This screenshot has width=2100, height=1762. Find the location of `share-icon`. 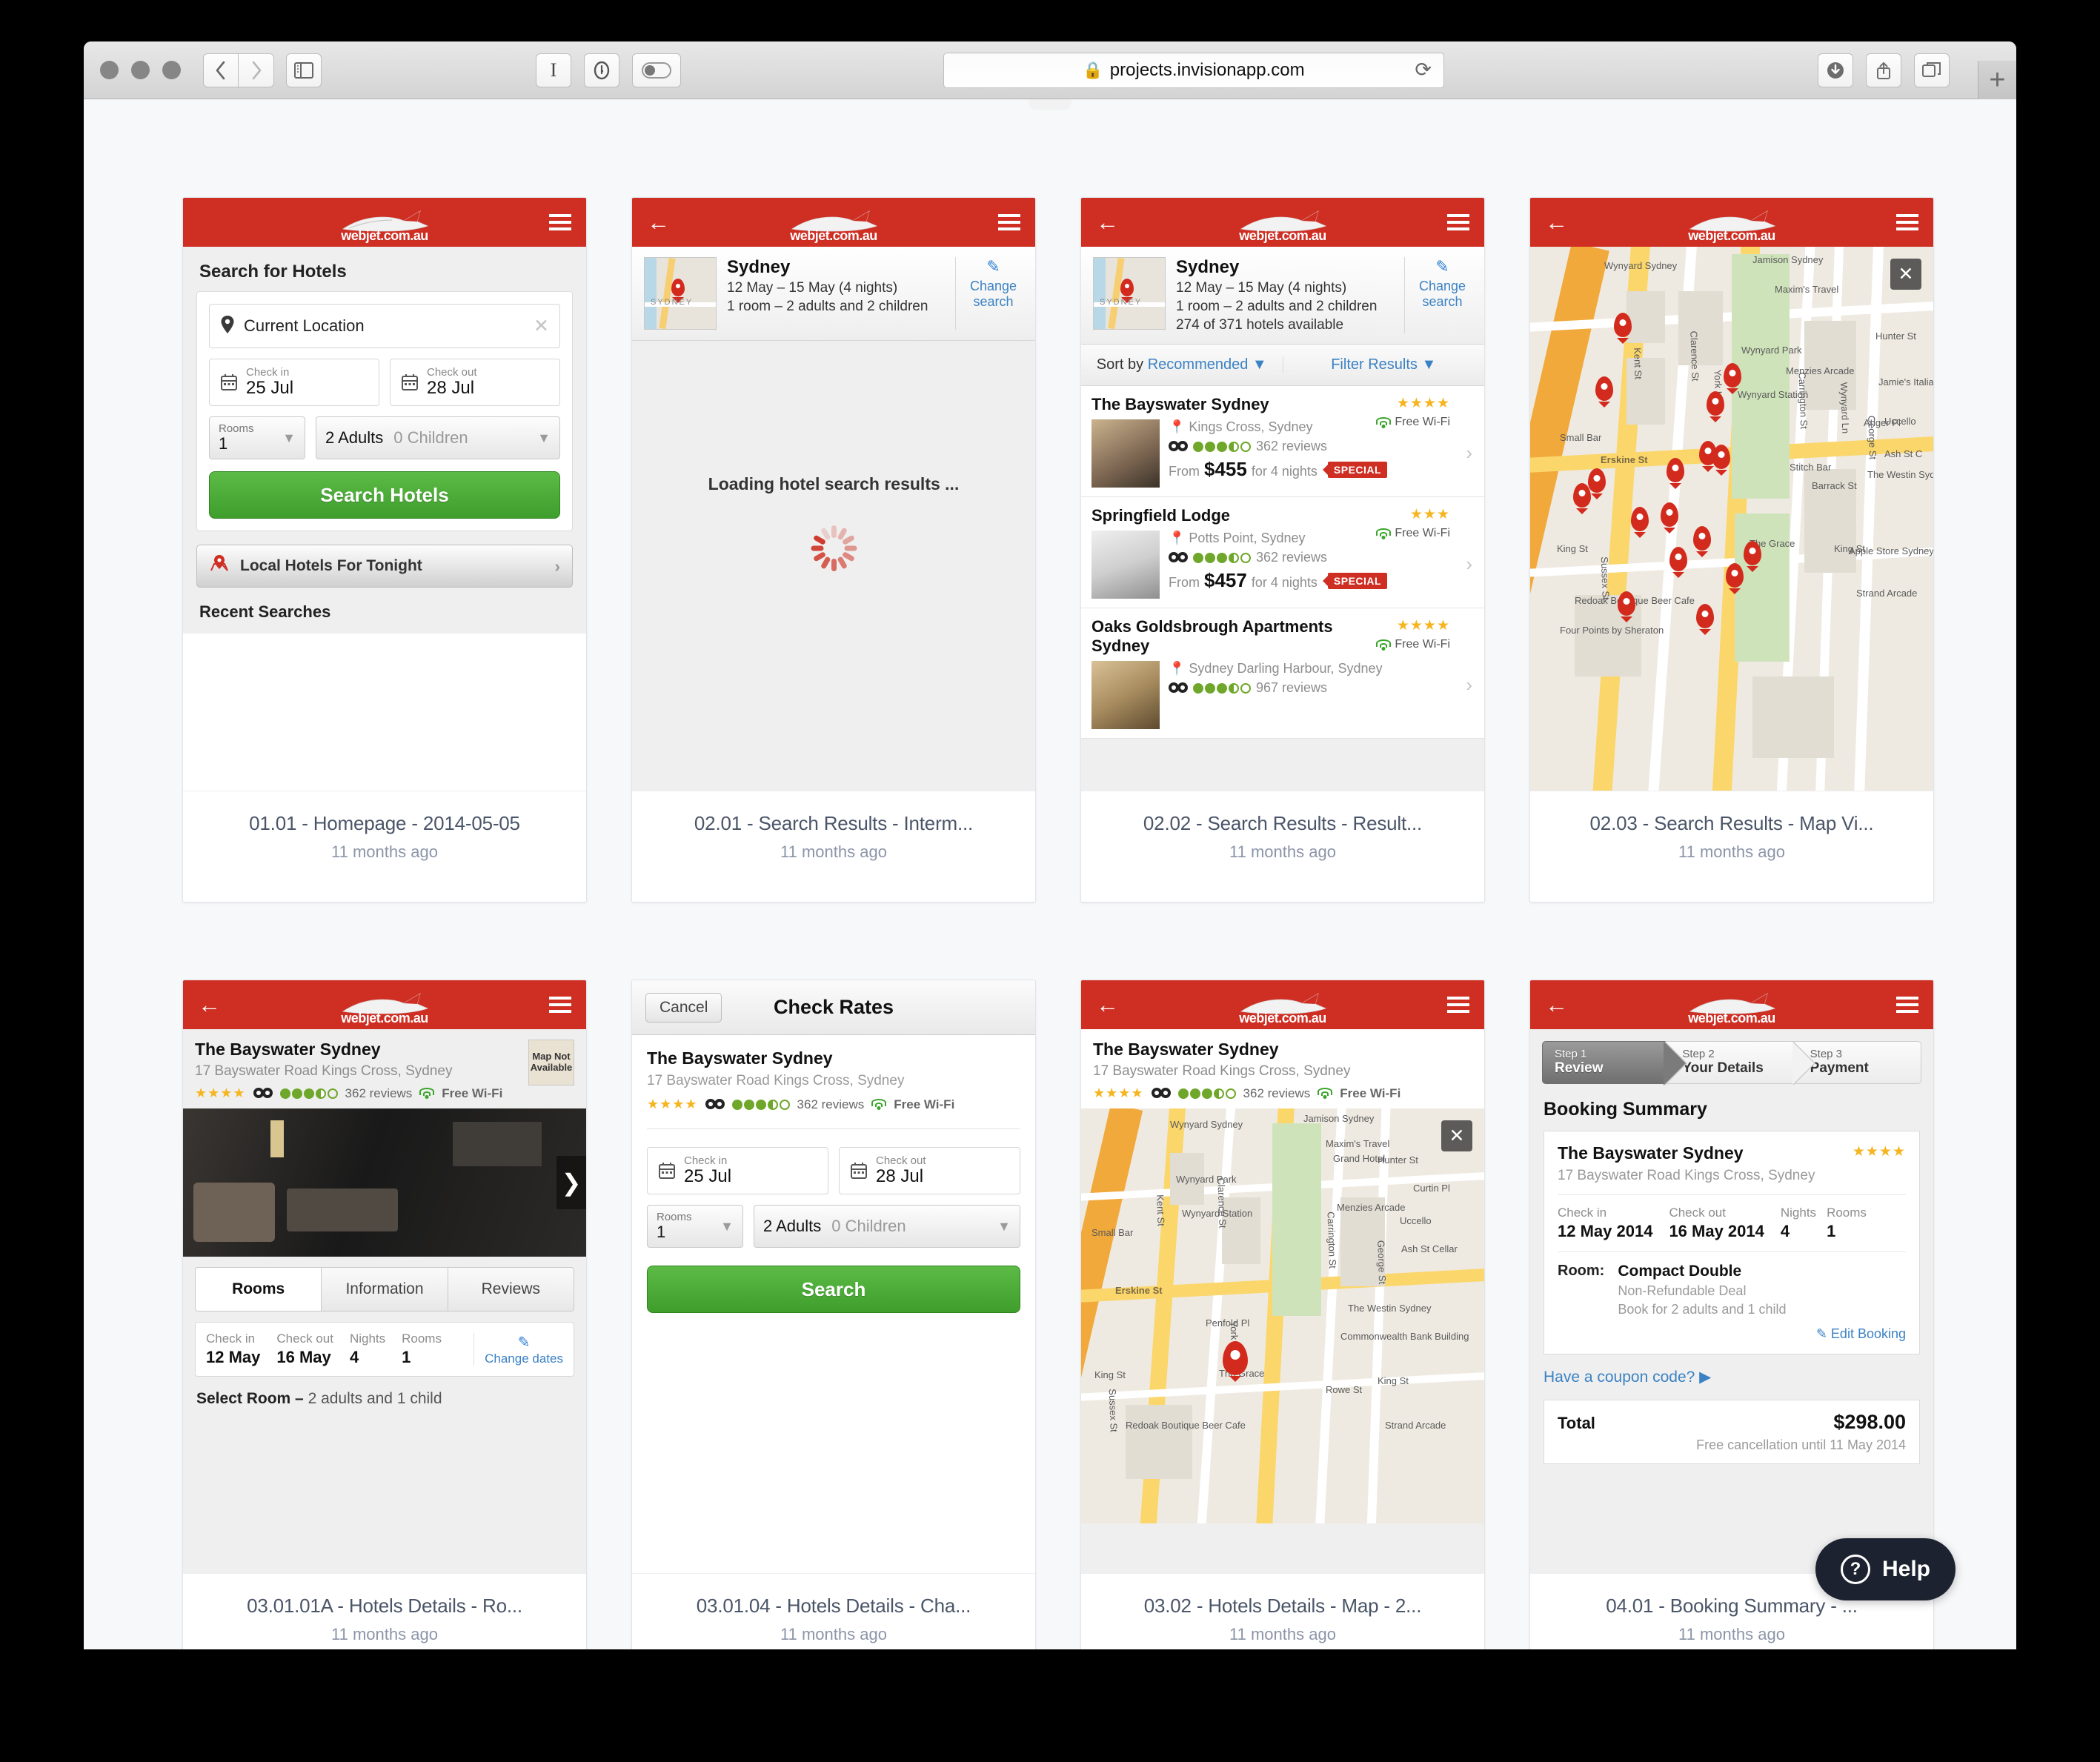

share-icon is located at coordinates (1883, 70).